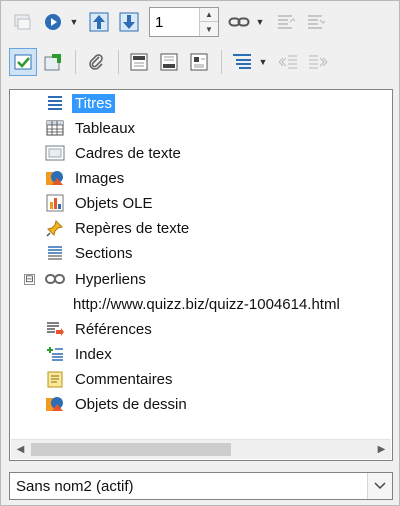 The image size is (400, 506). I want to click on sections-icon, so click(55, 253).